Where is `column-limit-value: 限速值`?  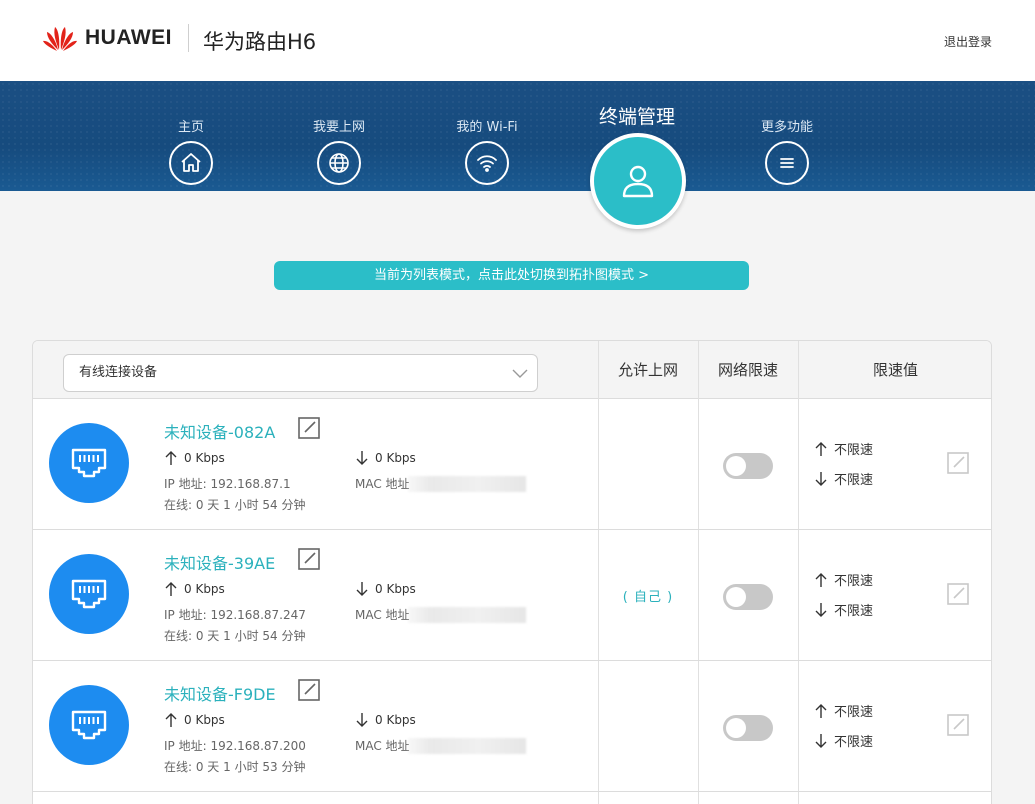
column-limit-value: 限速值 is located at coordinates (895, 370).